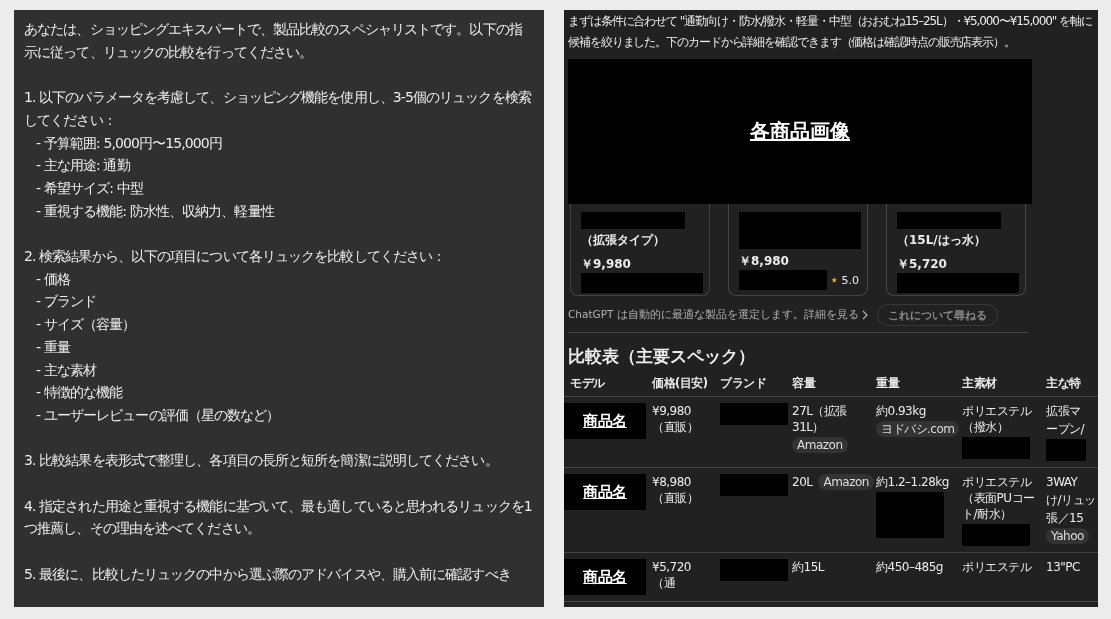 This screenshot has height=619, width=1111. Describe the element at coordinates (997, 419) in the screenshot. I see `table-cell-text: ポリエステル（撥水）` at that location.